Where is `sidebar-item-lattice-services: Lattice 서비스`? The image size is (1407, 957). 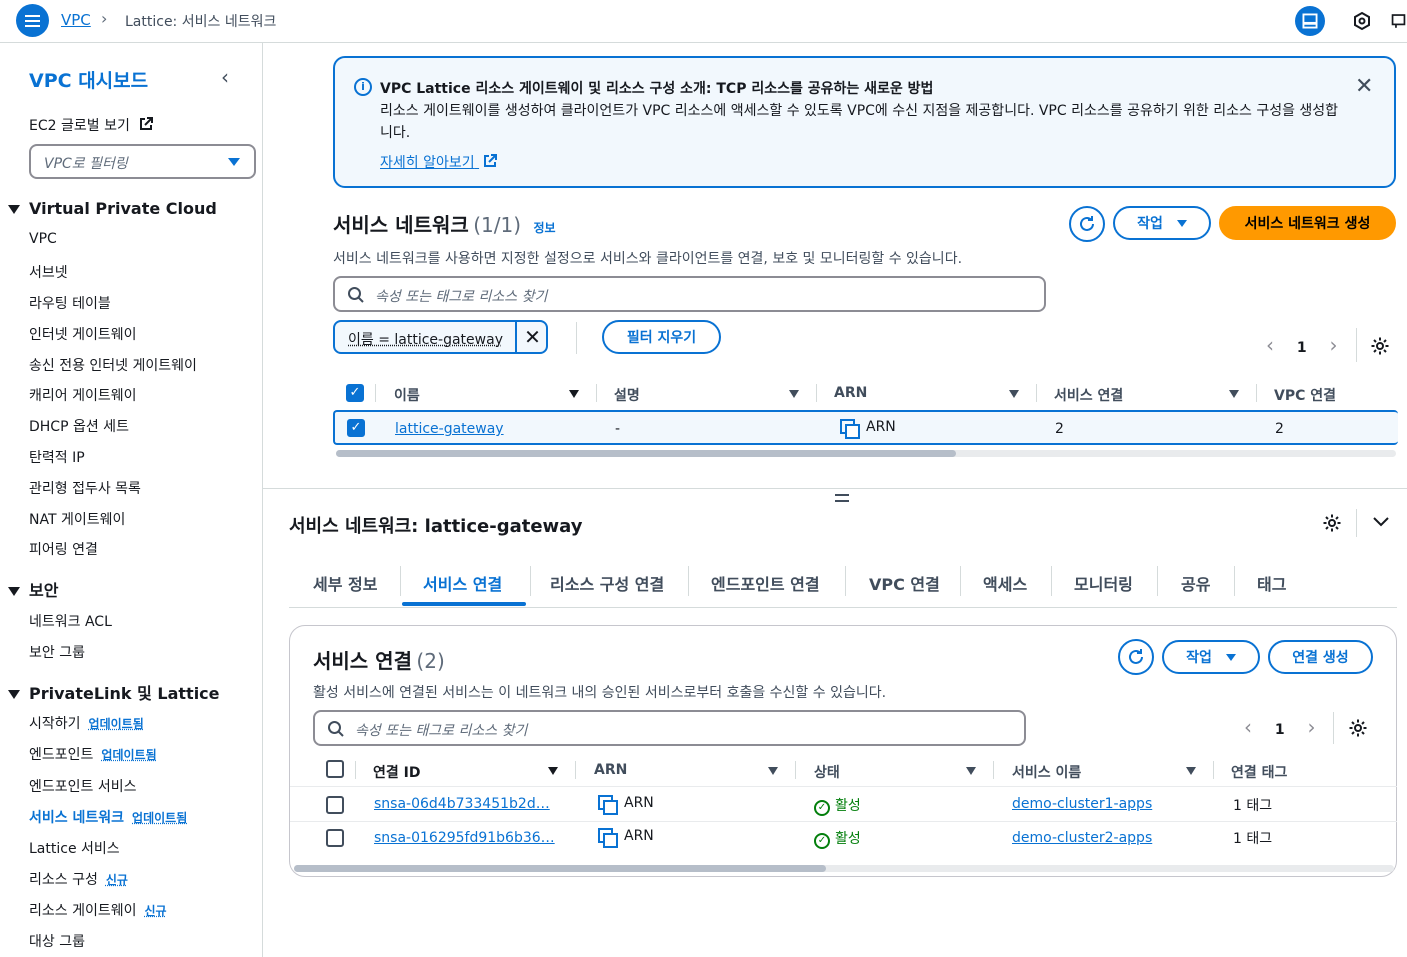
sidebar-item-lattice-services: Lattice 서비스 is located at coordinates (74, 848).